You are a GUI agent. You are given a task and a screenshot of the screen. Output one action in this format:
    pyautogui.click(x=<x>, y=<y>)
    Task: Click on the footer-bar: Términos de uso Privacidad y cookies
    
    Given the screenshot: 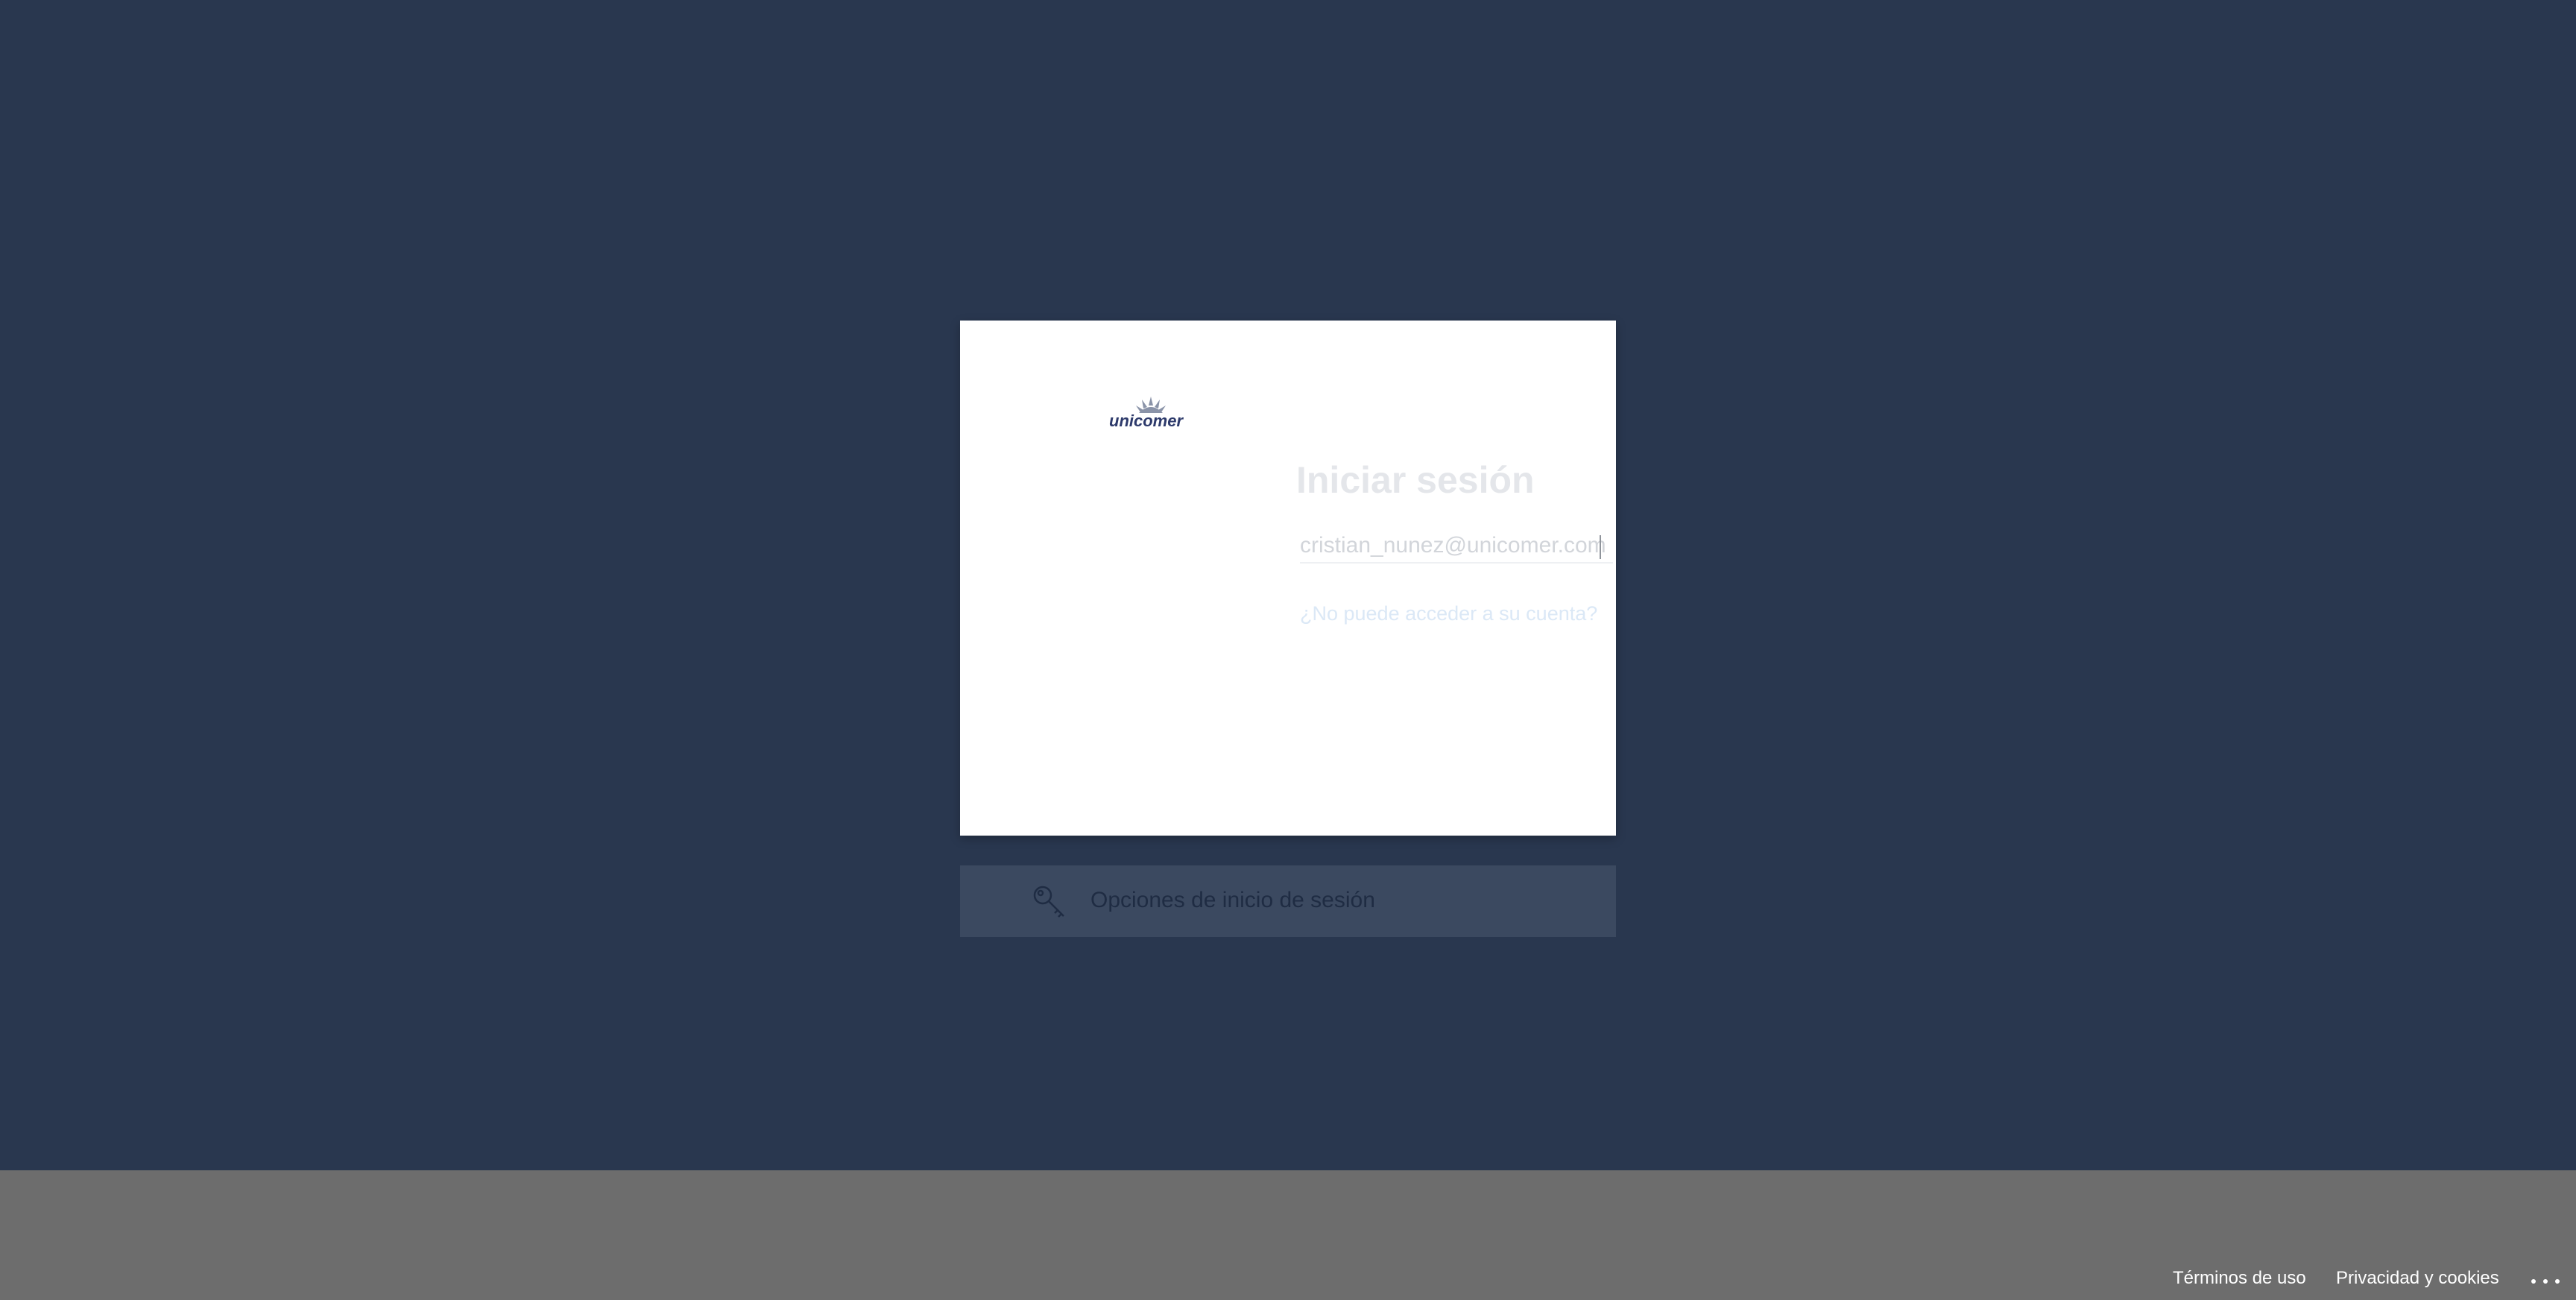 What is the action you would take?
    pyautogui.click(x=1288, y=1235)
    